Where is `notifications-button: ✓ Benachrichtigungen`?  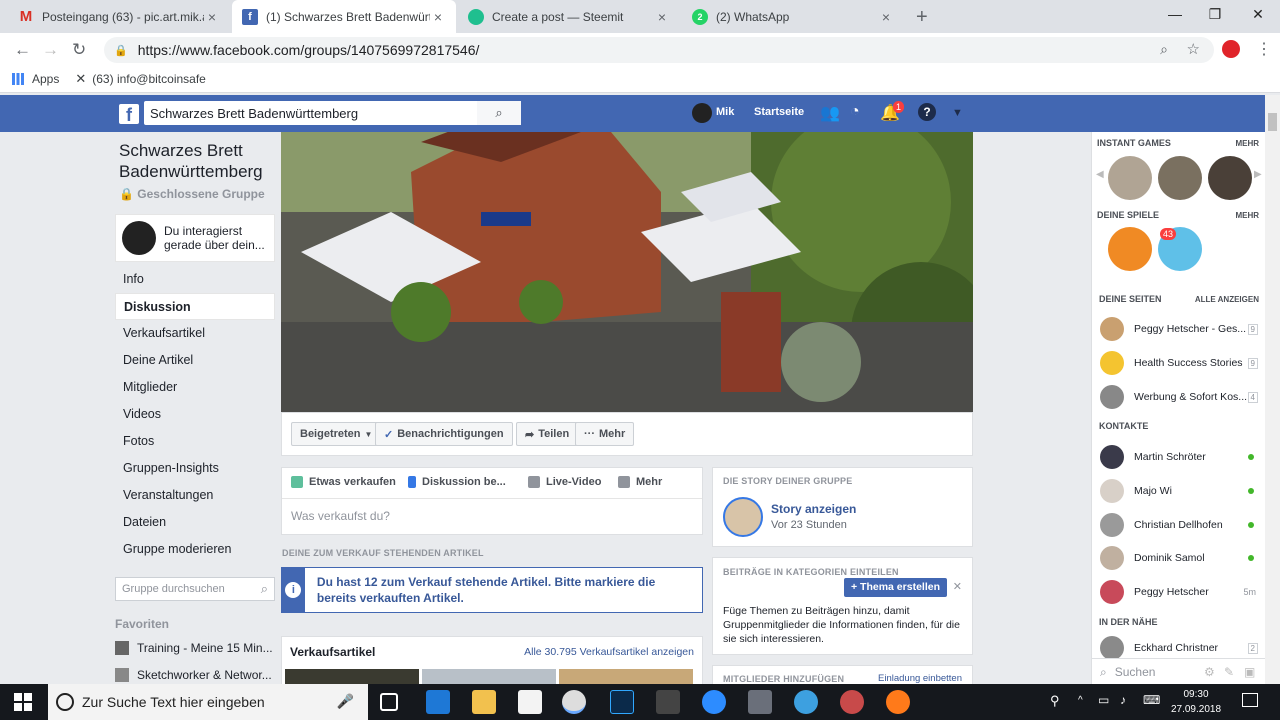
notifications-button: ✓ Benachrichtigungen is located at coordinates (444, 434).